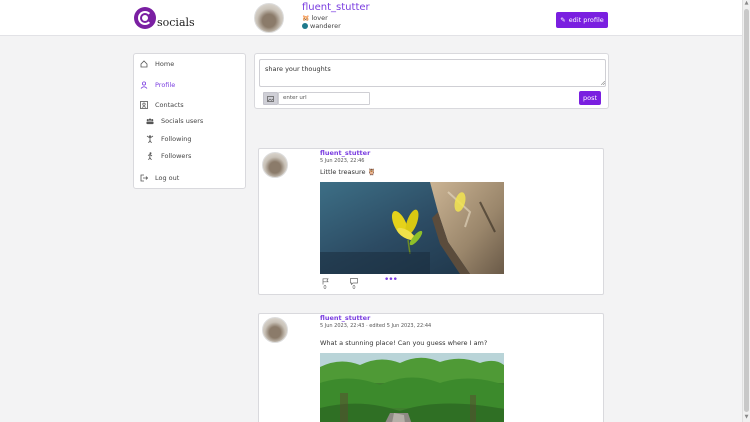 The height and width of the screenshot is (422, 750). What do you see at coordinates (325, 26) in the screenshot?
I see `profile-tag-label: wanderer` at bounding box center [325, 26].